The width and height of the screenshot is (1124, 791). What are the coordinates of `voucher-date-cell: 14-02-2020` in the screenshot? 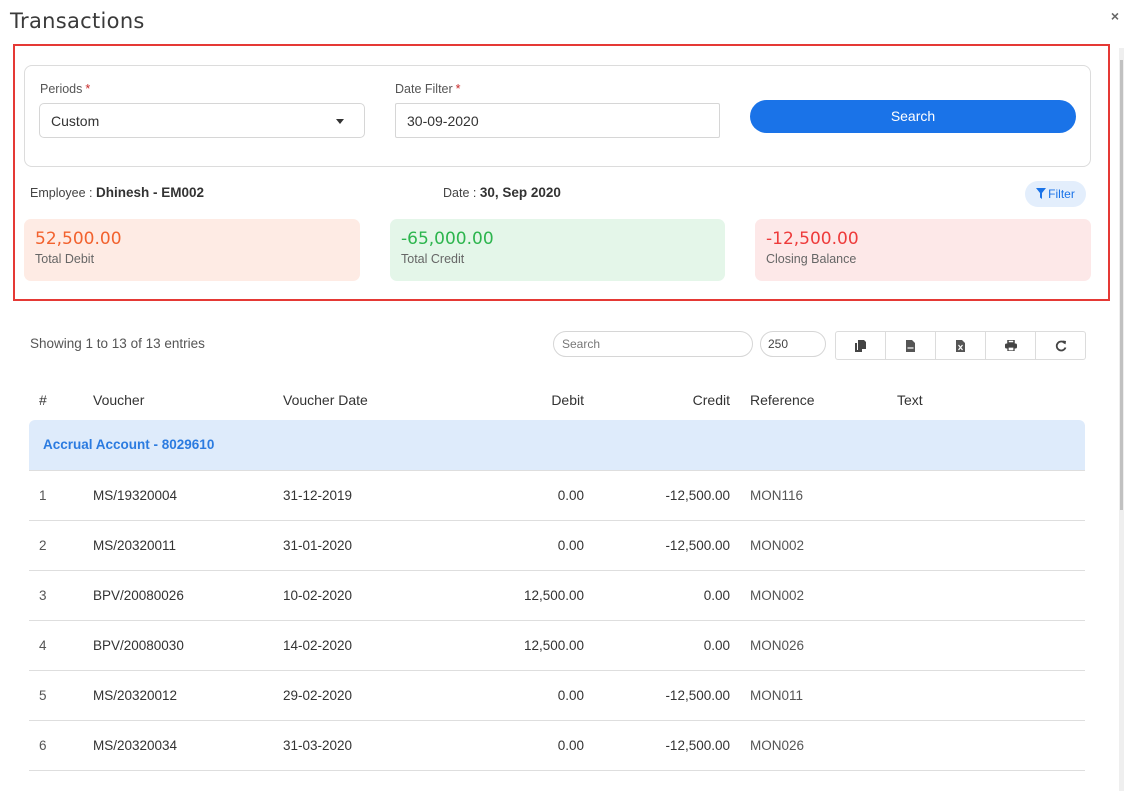 It's located at (353, 645).